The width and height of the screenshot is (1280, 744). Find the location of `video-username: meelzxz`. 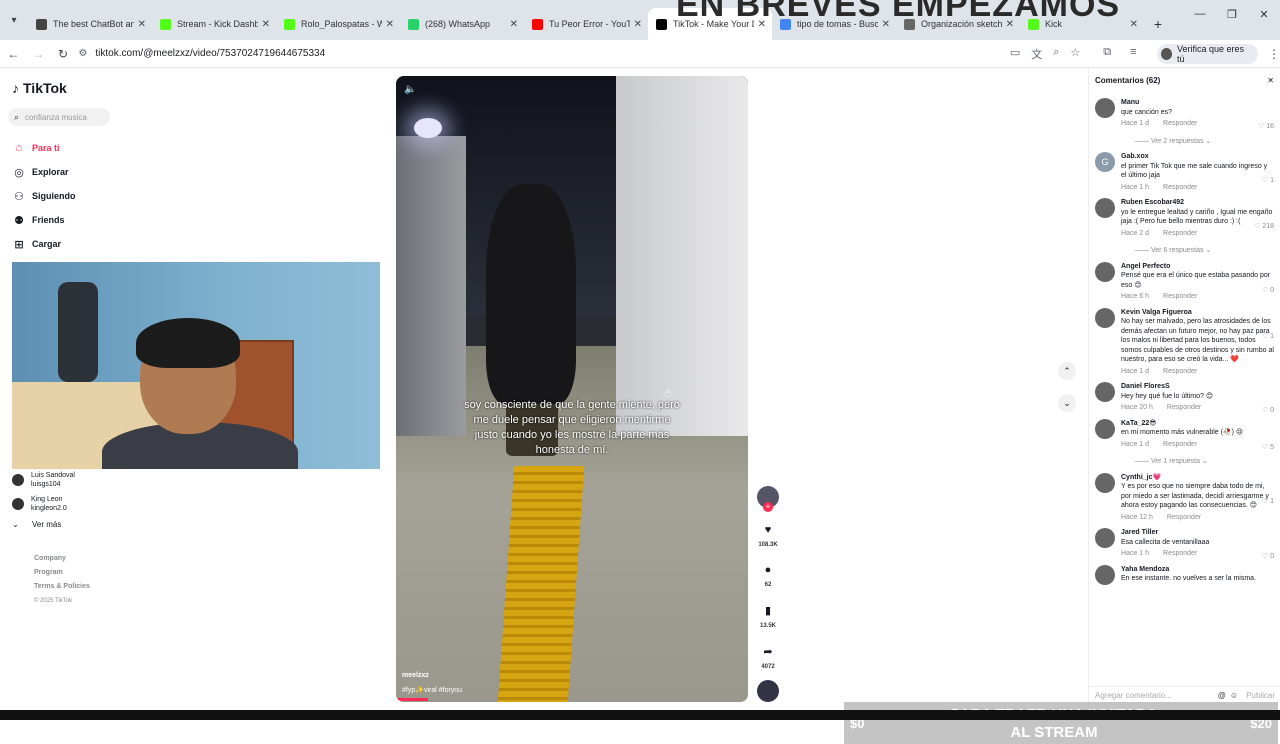

video-username: meelzxz is located at coordinates (415, 675).